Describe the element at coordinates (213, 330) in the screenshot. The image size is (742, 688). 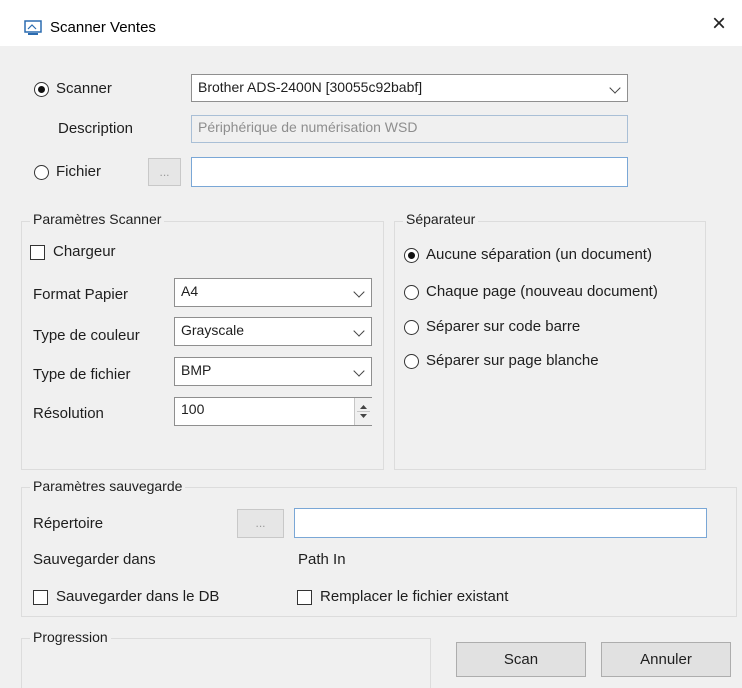
I see `color-type-value: Grayscale` at that location.